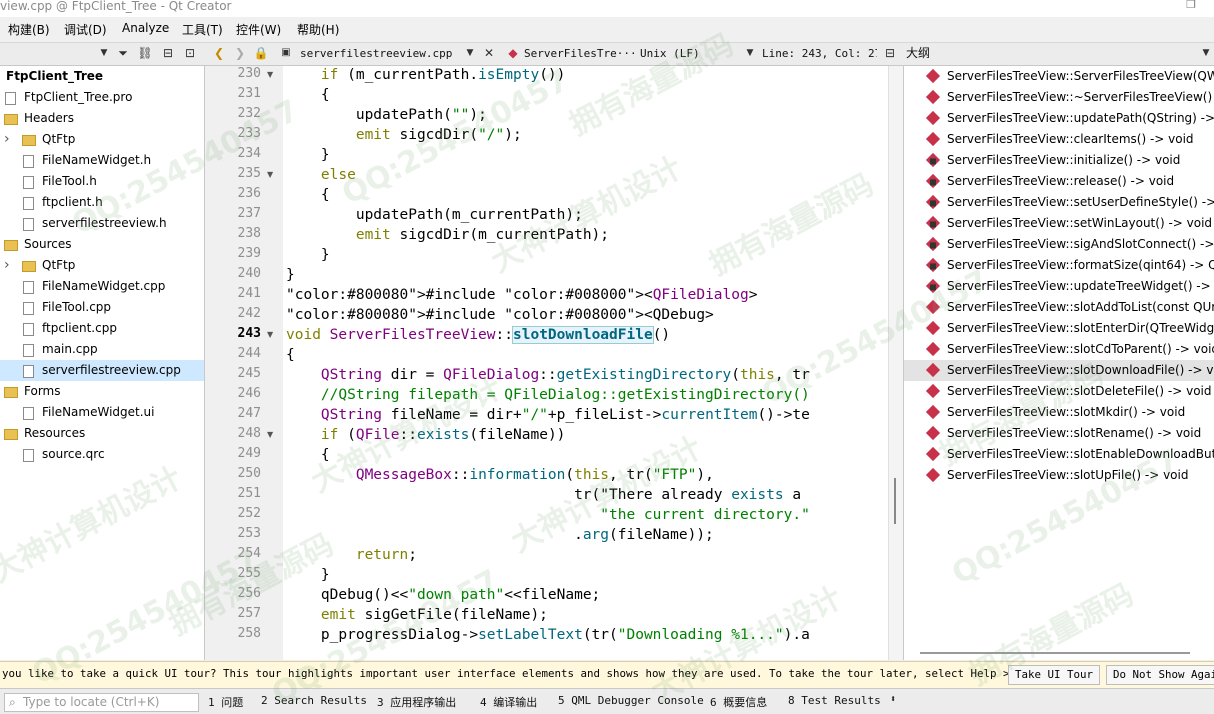 The height and width of the screenshot is (714, 1214). What do you see at coordinates (893, 699) in the screenshot?
I see `output-tabs-arrow-icon: ⬍` at bounding box center [893, 699].